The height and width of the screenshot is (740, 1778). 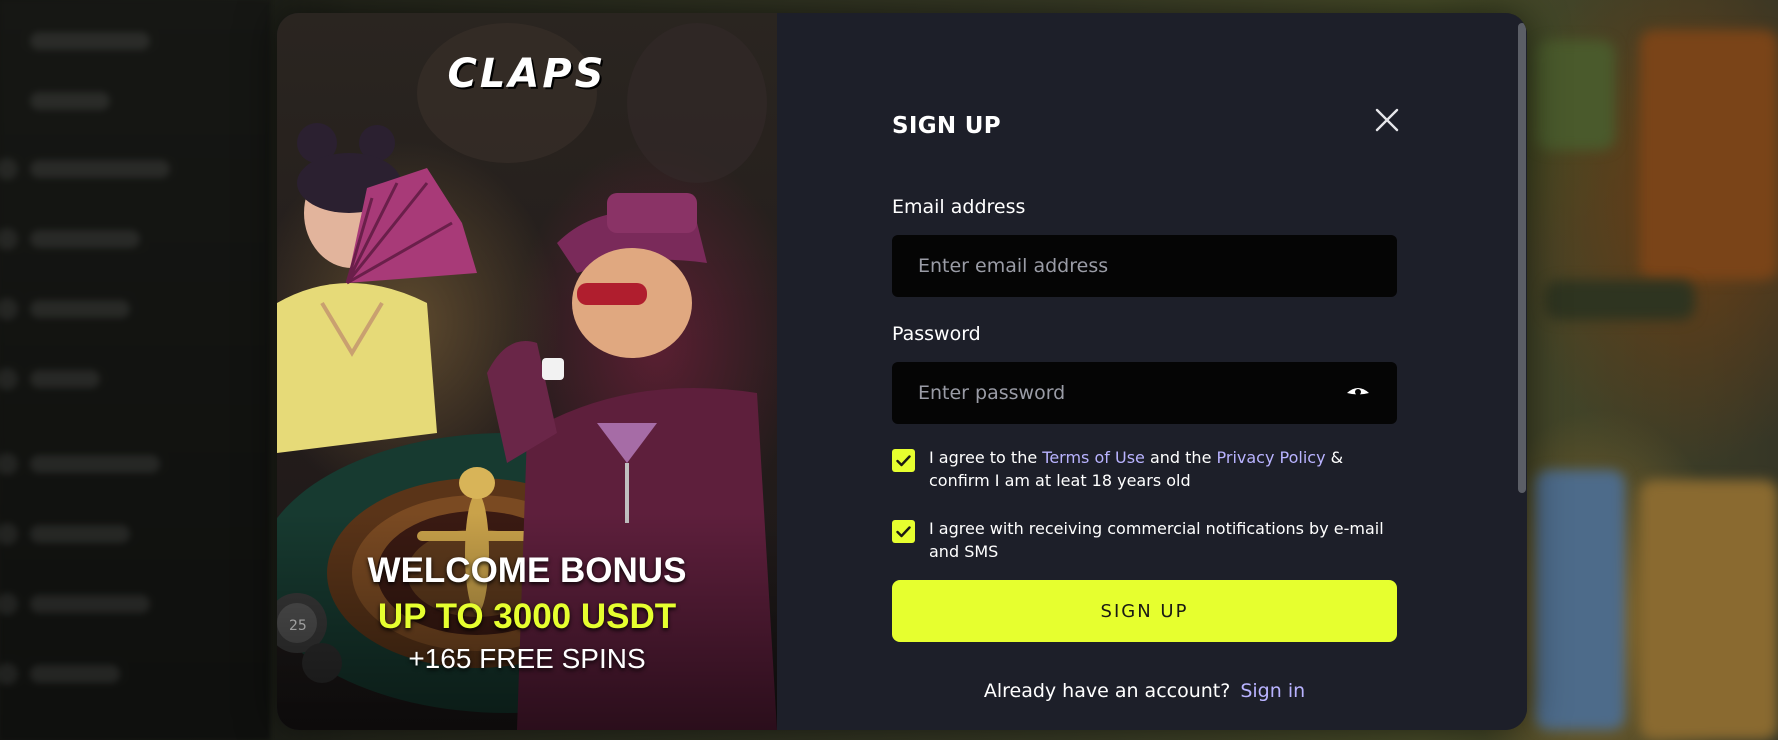 What do you see at coordinates (527, 658) in the screenshot?
I see `free-spins-text: +165 FREE SPINS` at bounding box center [527, 658].